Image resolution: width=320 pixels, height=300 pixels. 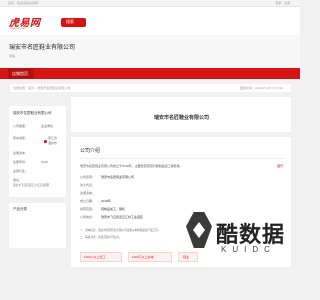 What do you see at coordinates (90, 151) in the screenshot?
I see `profile-heading: 公司介绍` at bounding box center [90, 151].